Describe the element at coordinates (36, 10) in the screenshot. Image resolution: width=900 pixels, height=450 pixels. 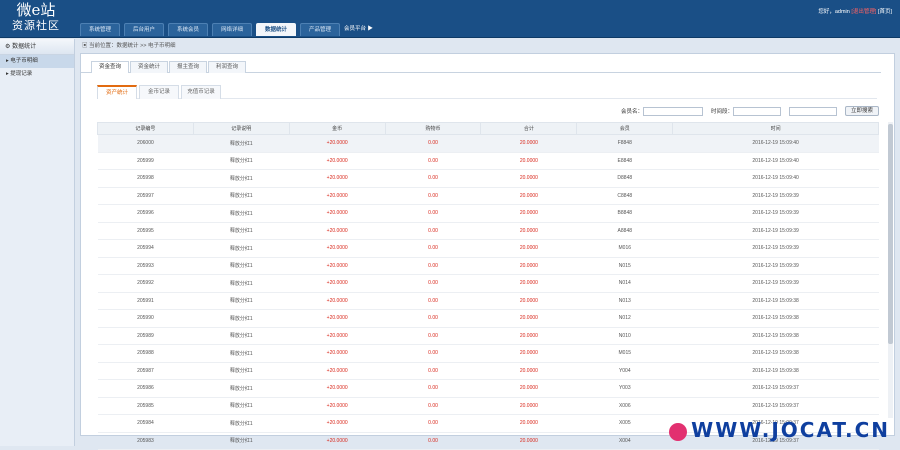
I see `logo-line1: 微e站` at that location.